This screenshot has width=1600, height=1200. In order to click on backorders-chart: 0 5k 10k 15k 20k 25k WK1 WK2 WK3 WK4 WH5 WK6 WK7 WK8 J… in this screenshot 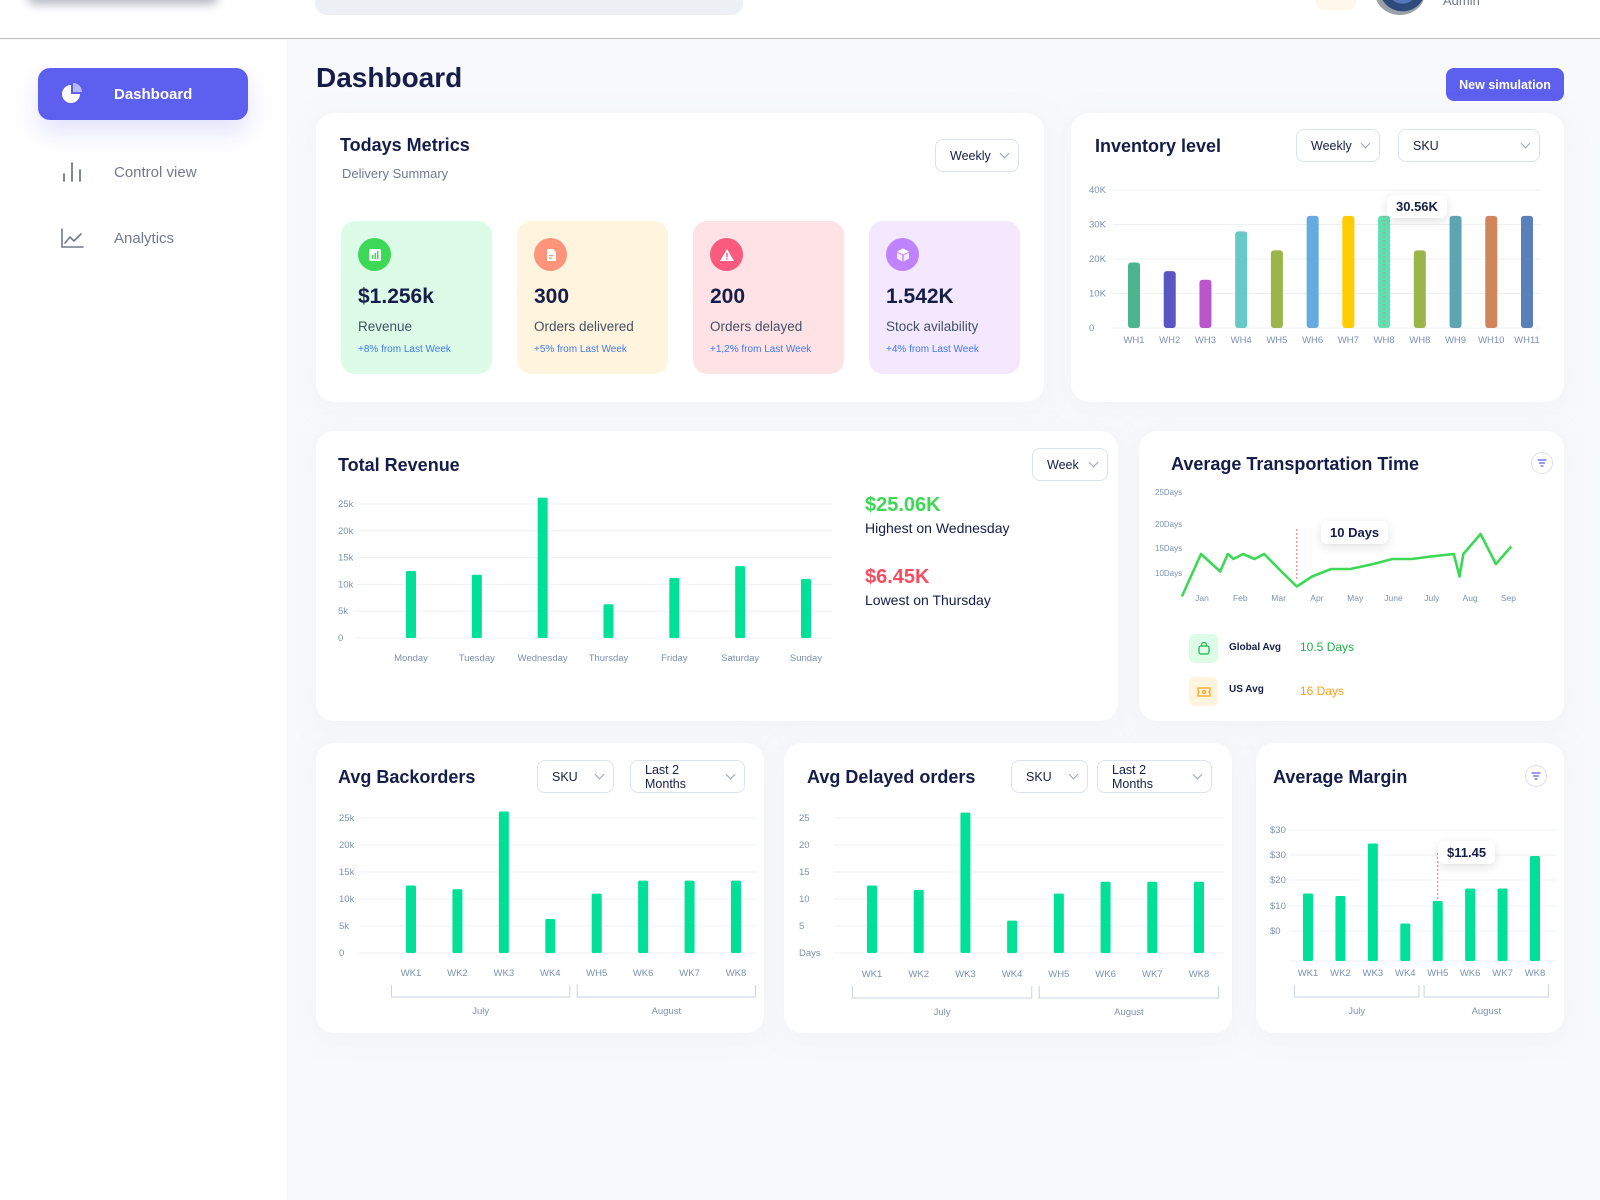, I will do `click(547, 914)`.